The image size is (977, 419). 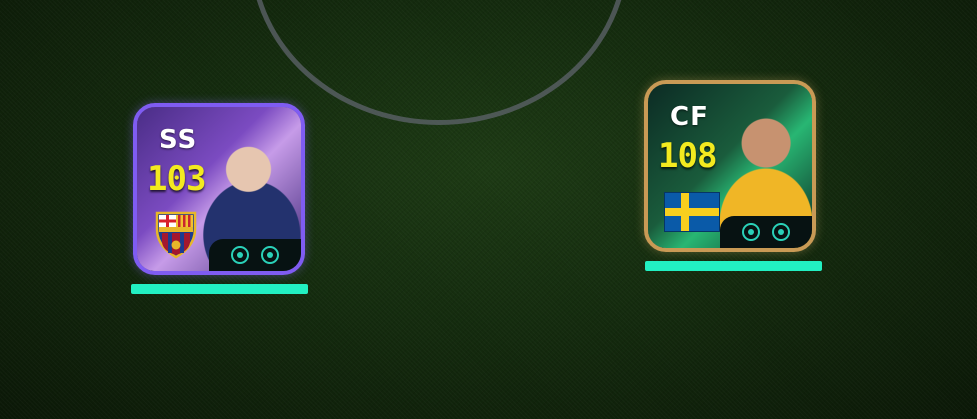 I want to click on player-position: CF, so click(x=689, y=117).